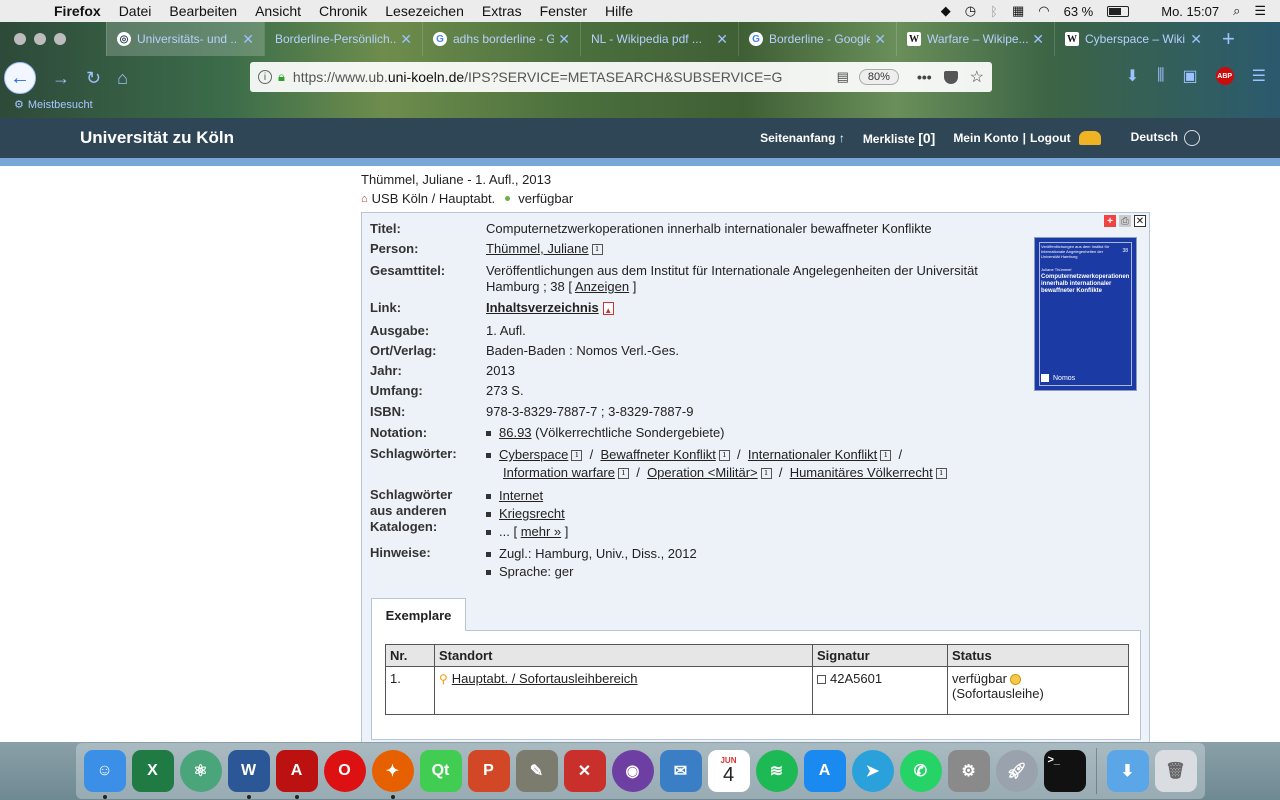 This screenshot has width=1280, height=800. I want to click on dock-telegram-icon: ➤, so click(872, 771).